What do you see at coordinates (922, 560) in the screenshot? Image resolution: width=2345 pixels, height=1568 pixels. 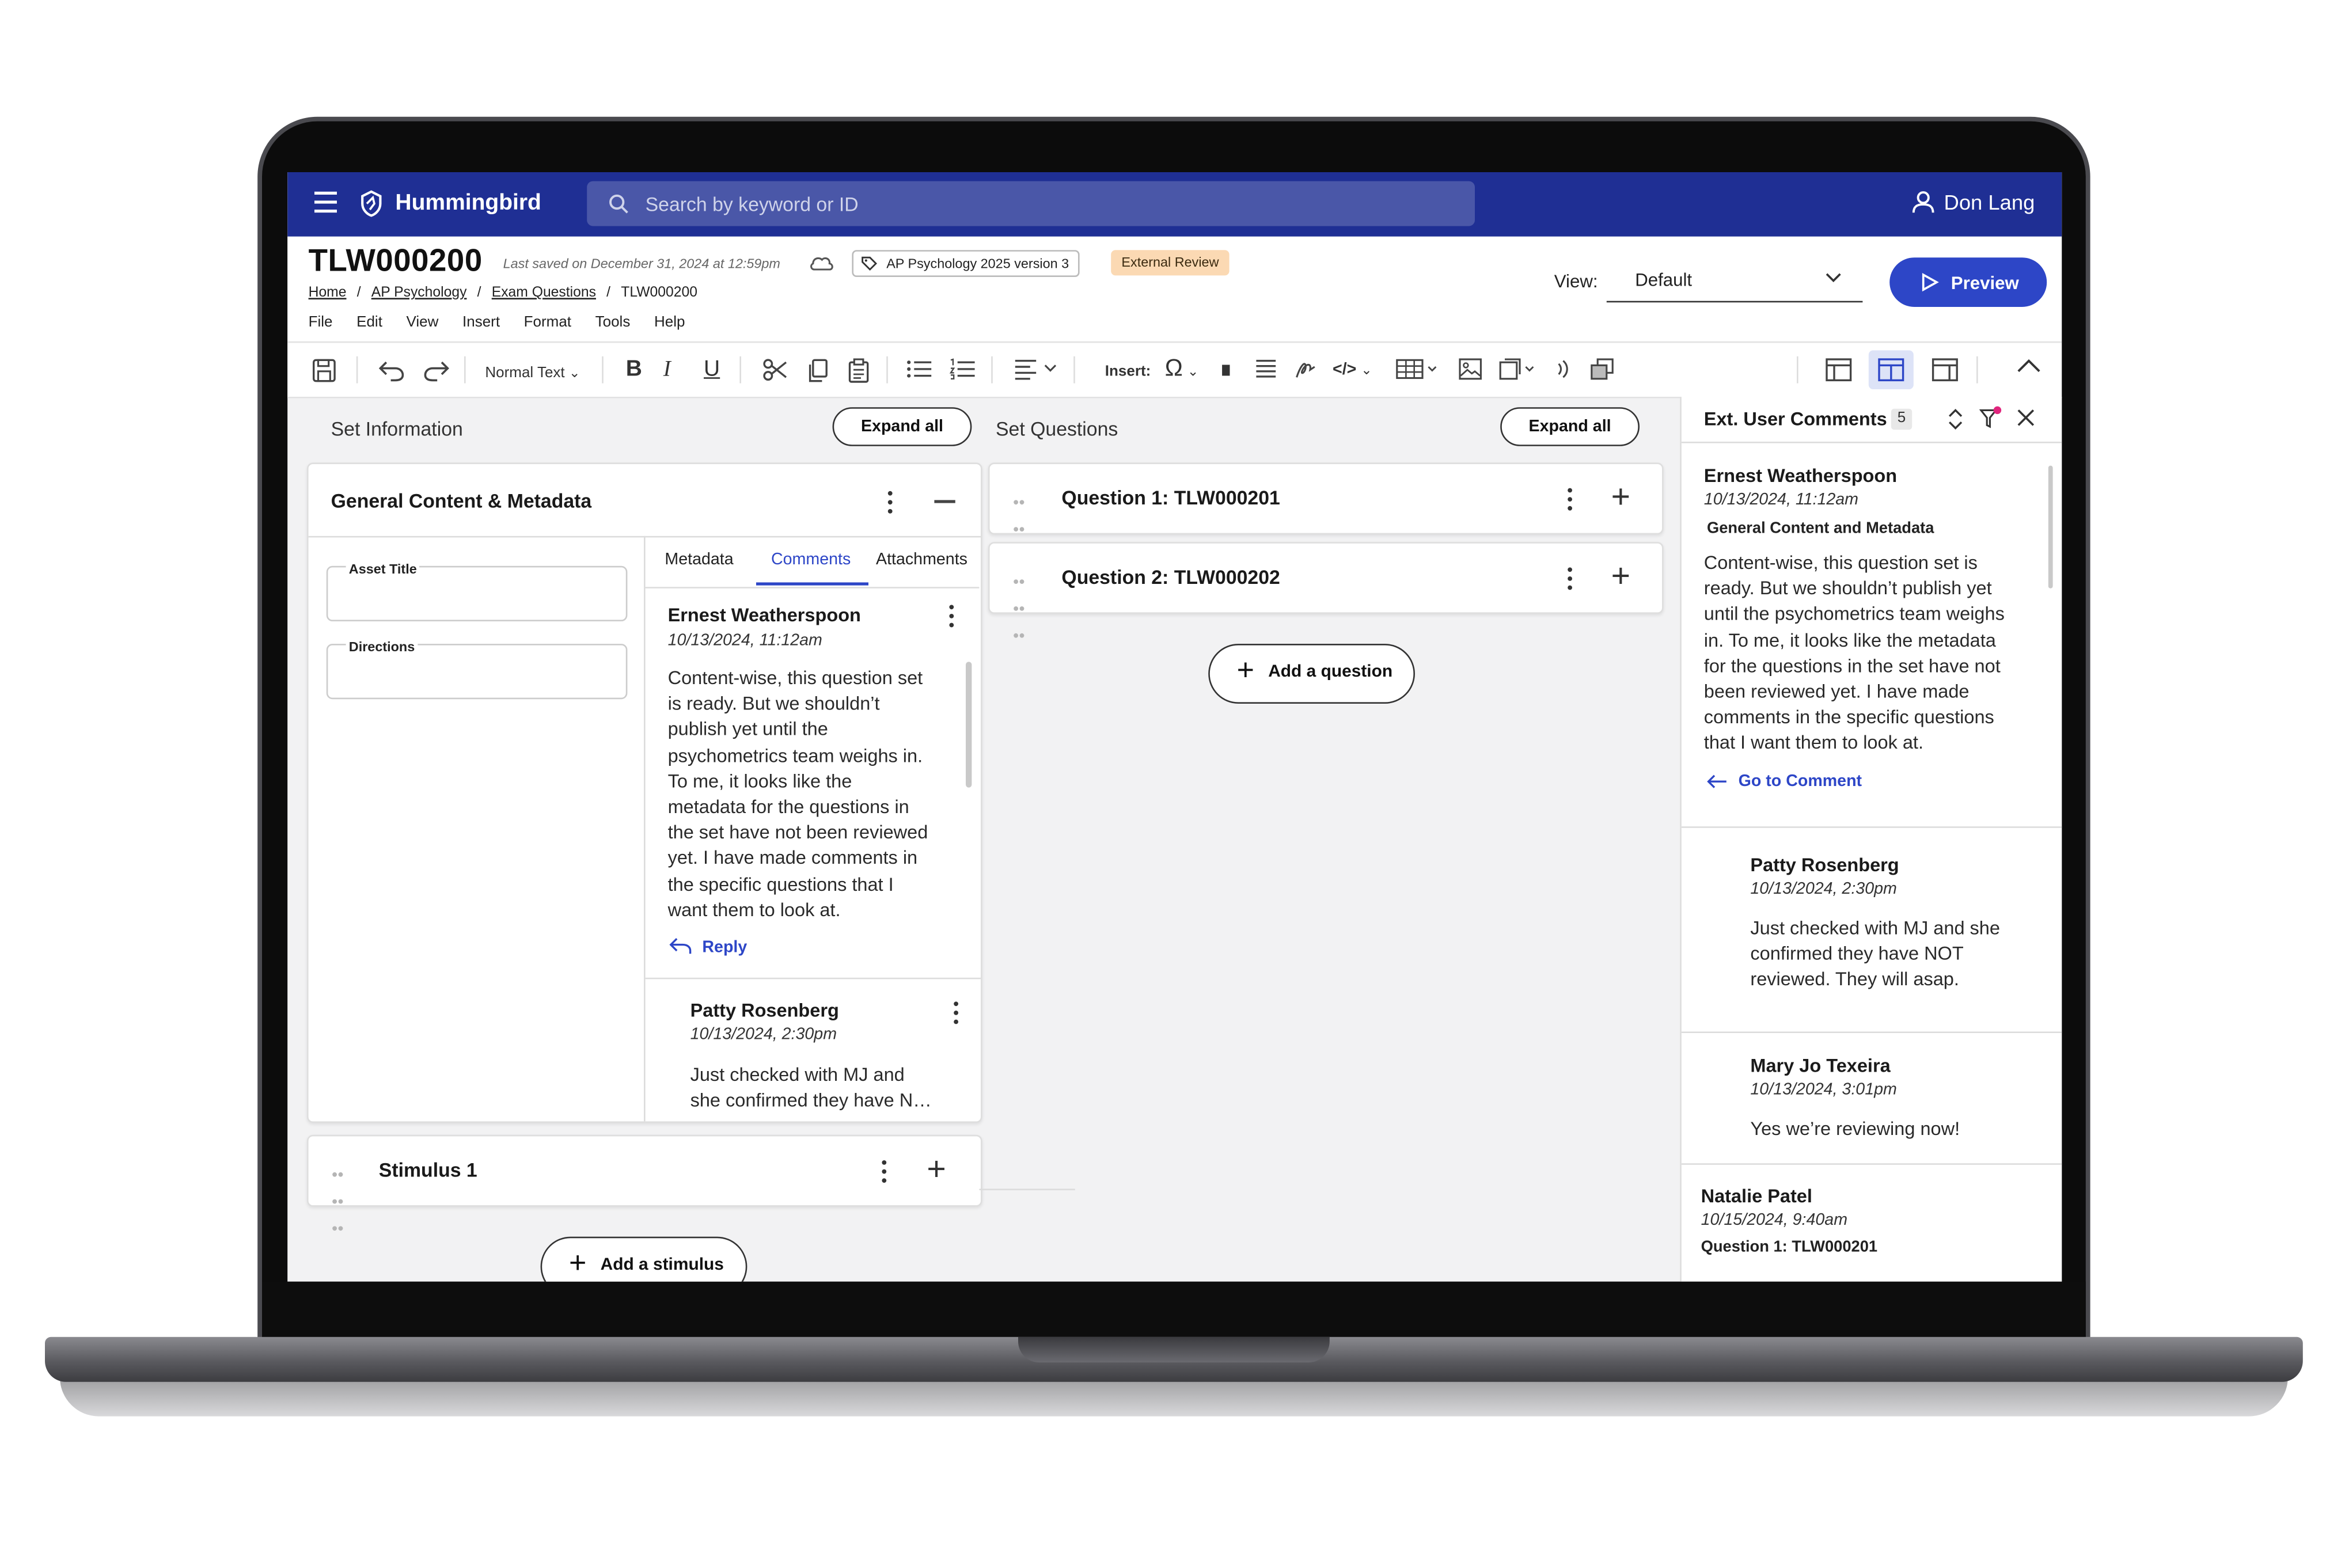 I see `tab-attachments: Attachments` at bounding box center [922, 560].